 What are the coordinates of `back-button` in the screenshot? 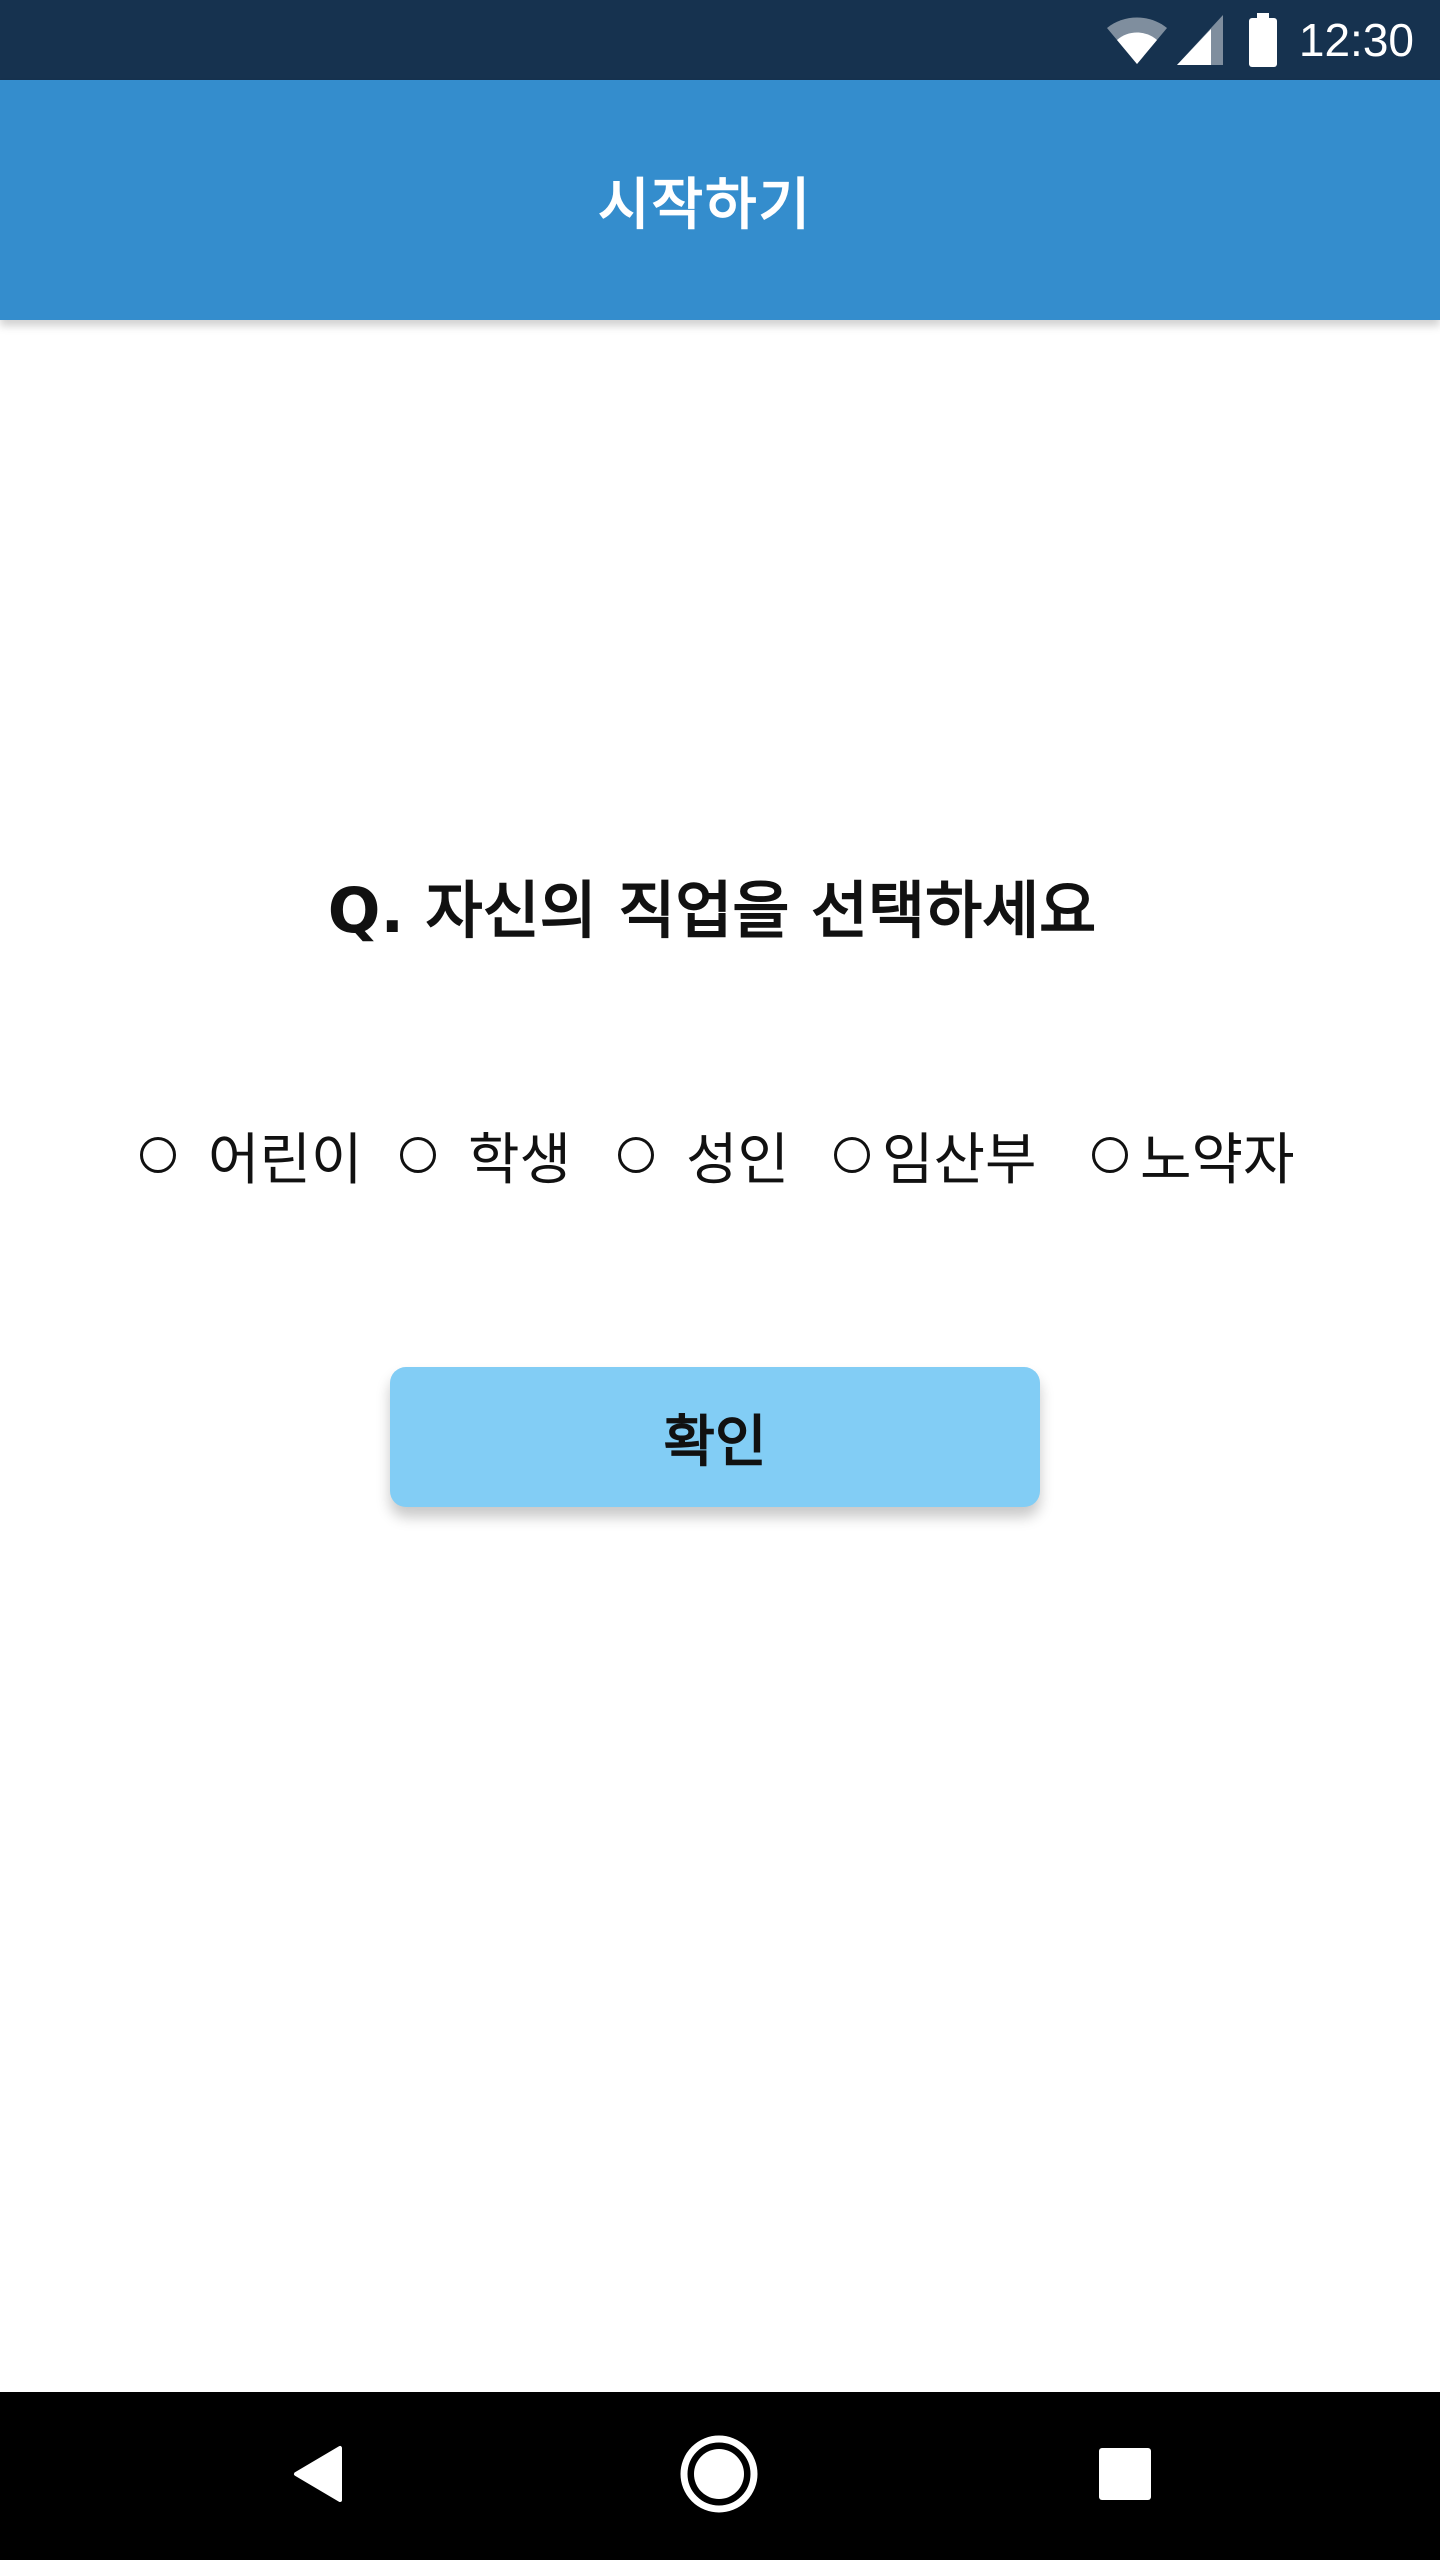 It's located at (318, 2476).